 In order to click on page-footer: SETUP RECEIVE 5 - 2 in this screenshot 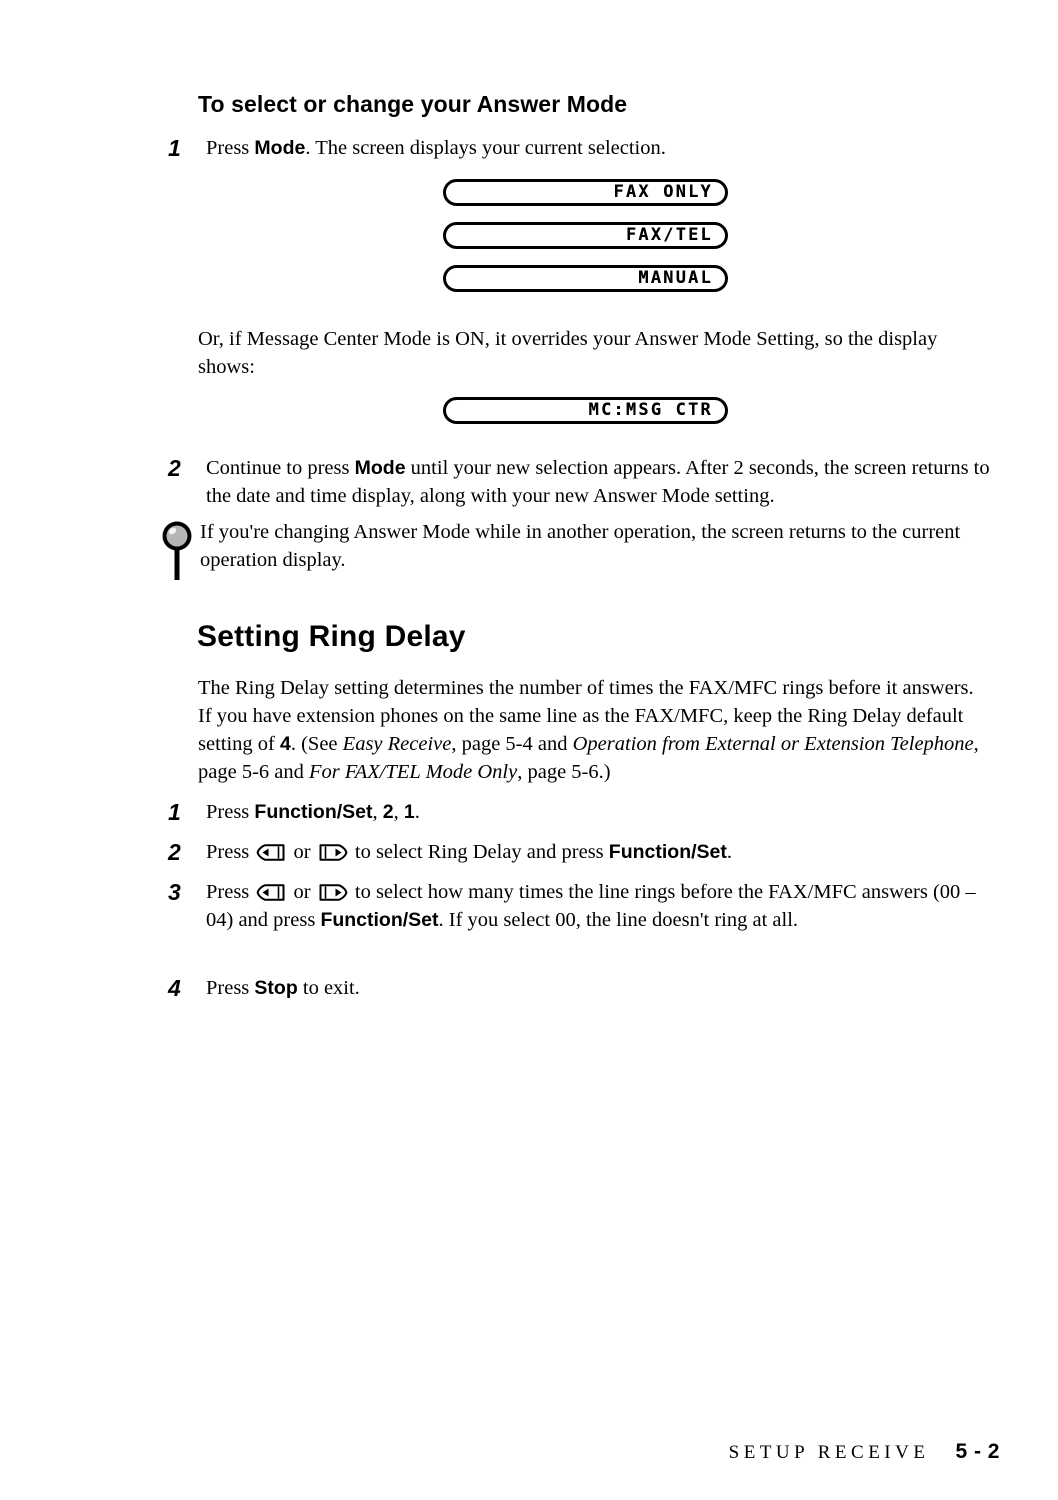, I will do `click(529, 1452)`.